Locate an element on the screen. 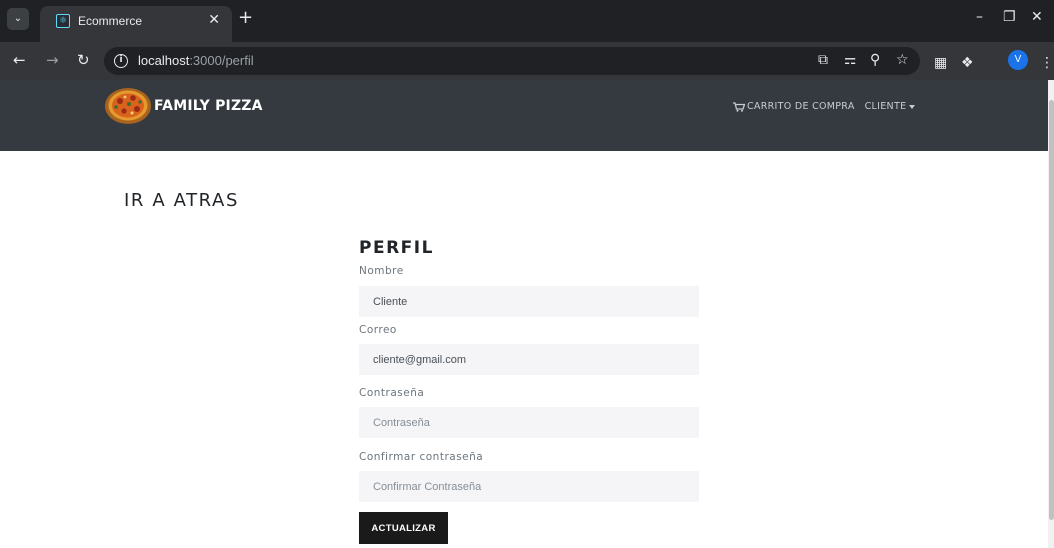 This screenshot has width=1054, height=548. confirm-password-input is located at coordinates (529, 486).